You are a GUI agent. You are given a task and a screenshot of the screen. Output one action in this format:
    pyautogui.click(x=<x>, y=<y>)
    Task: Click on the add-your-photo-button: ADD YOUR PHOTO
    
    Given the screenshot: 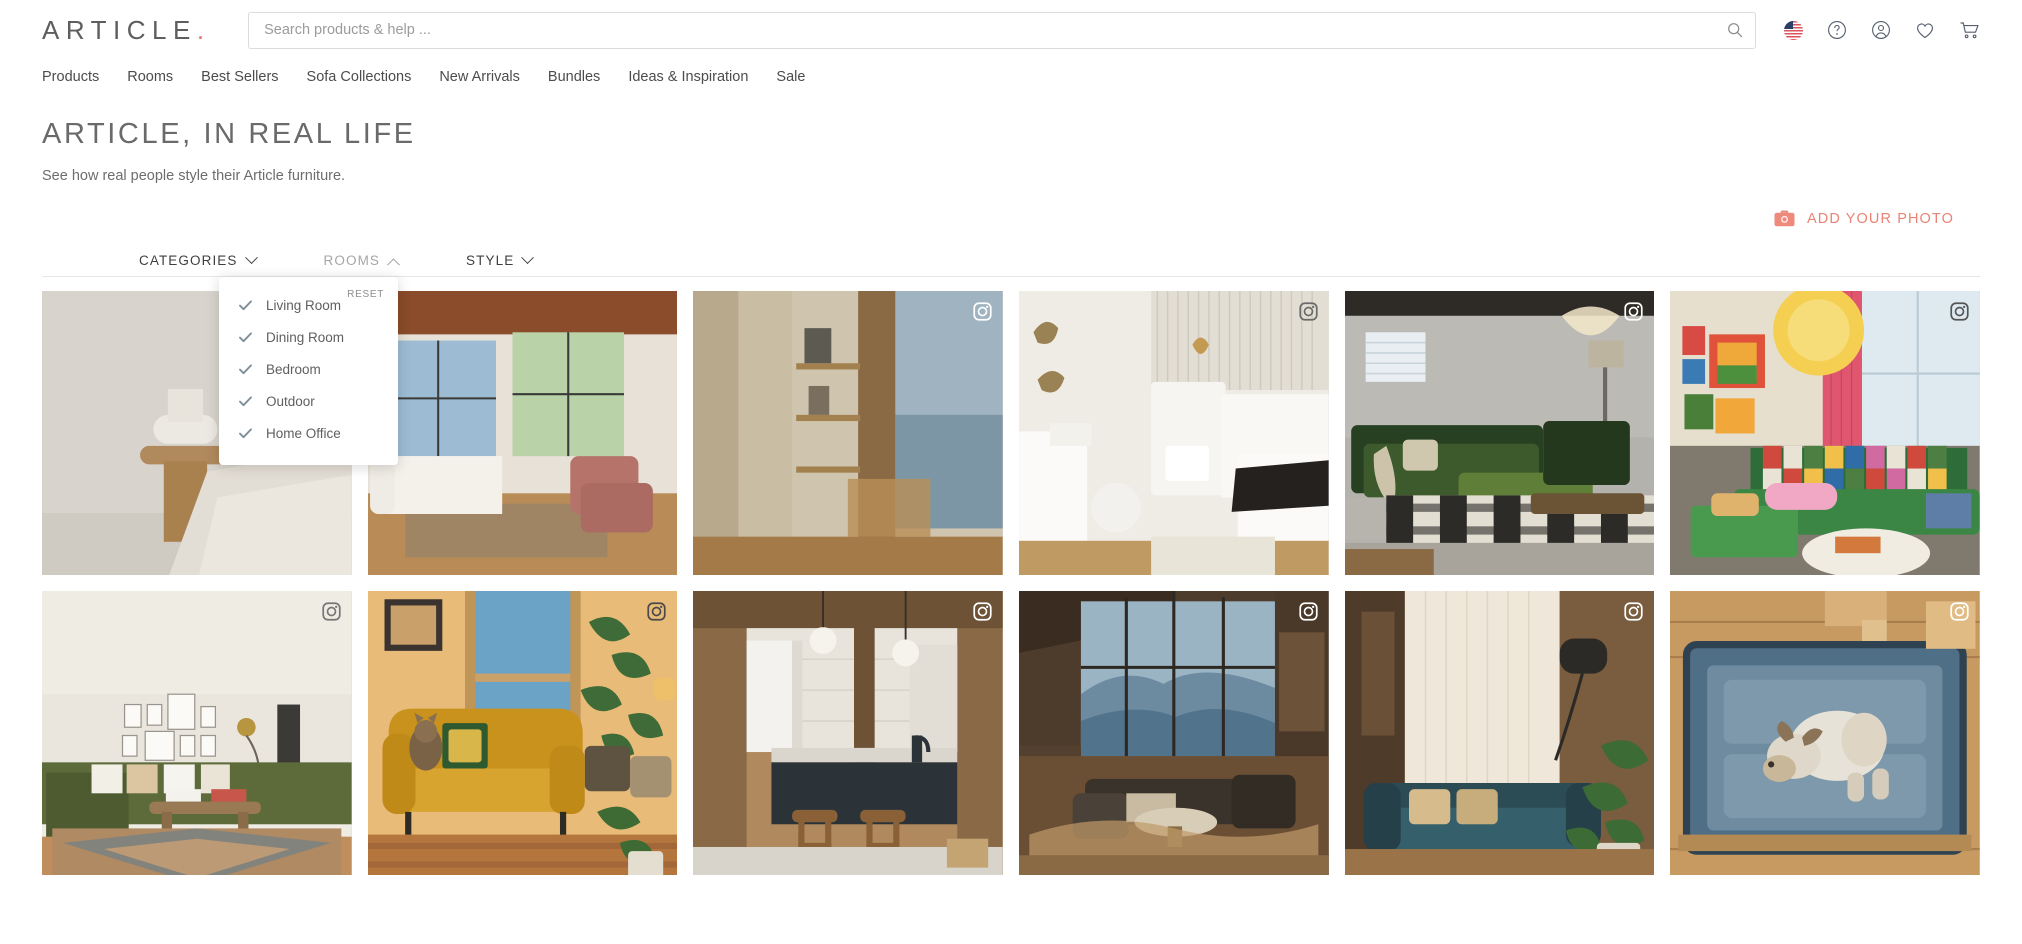 What is the action you would take?
    pyautogui.click(x=1877, y=218)
    